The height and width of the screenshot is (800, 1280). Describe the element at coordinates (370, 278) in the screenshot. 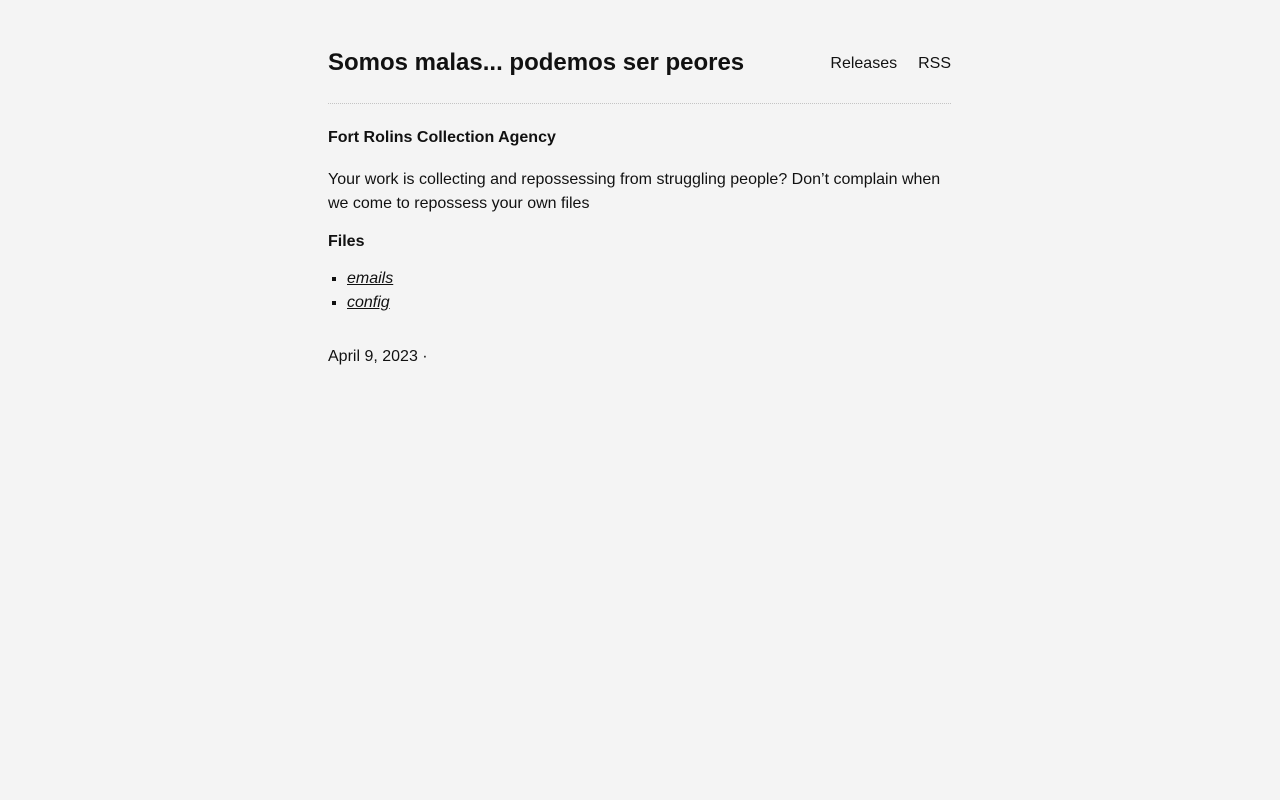

I see `file-link-emails: emails` at that location.